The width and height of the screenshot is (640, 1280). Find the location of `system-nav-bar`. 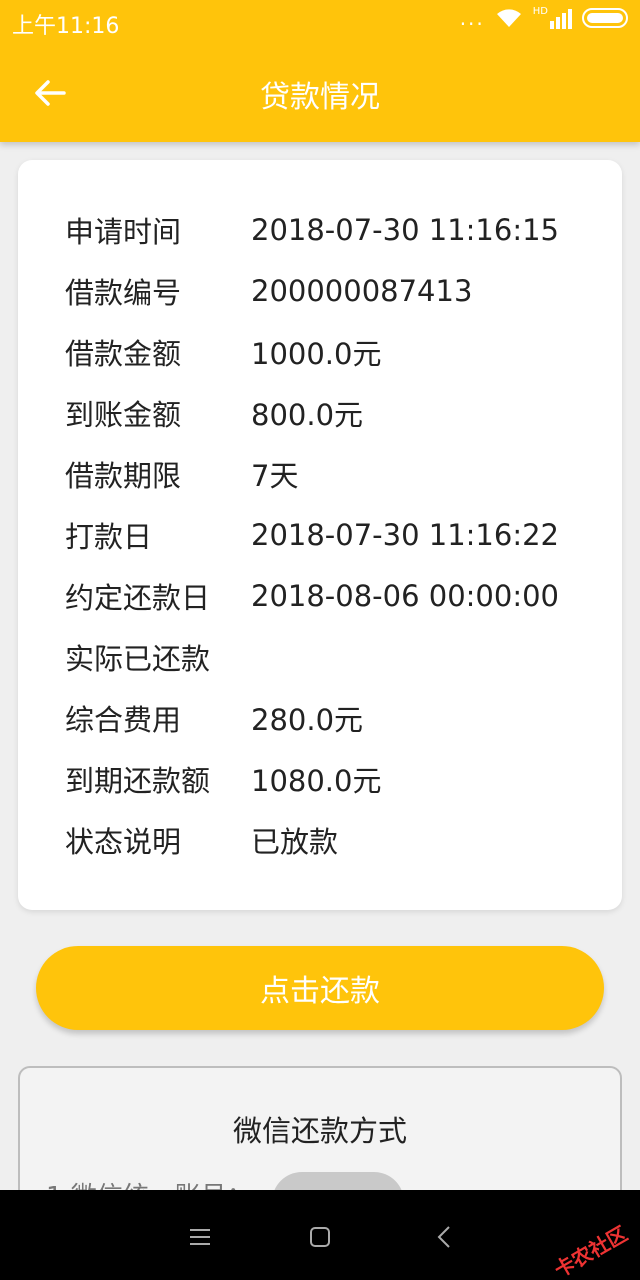

system-nav-bar is located at coordinates (320, 1235).